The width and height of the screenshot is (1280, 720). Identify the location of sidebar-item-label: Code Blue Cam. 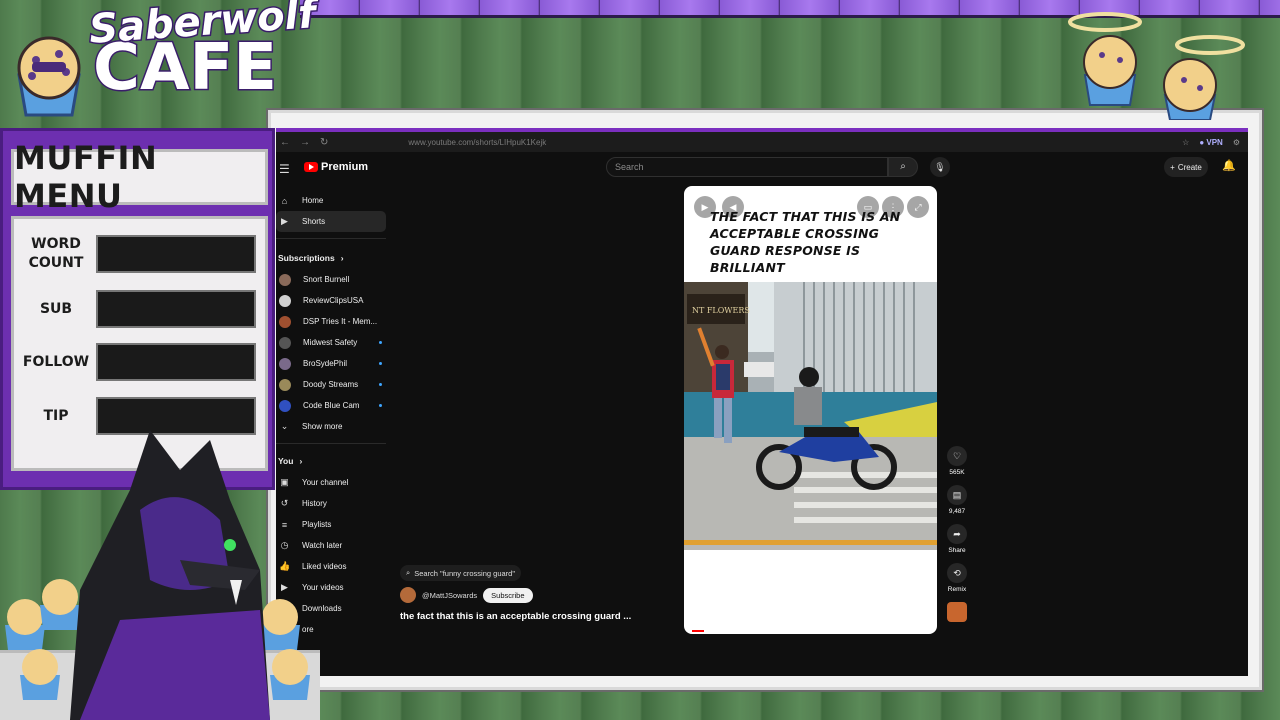
(331, 405).